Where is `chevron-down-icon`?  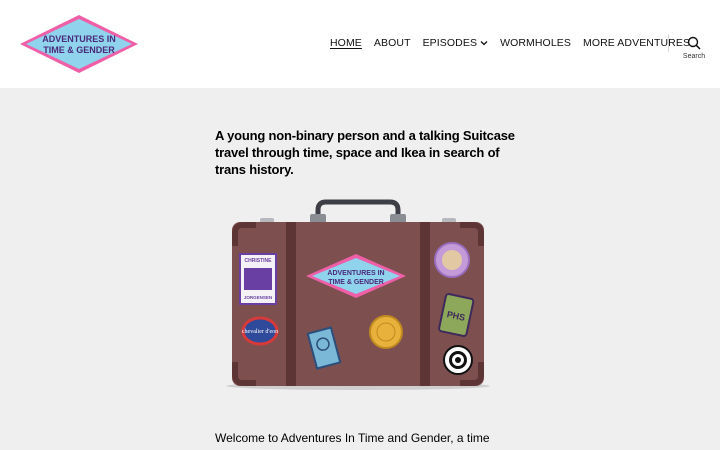 chevron-down-icon is located at coordinates (484, 43).